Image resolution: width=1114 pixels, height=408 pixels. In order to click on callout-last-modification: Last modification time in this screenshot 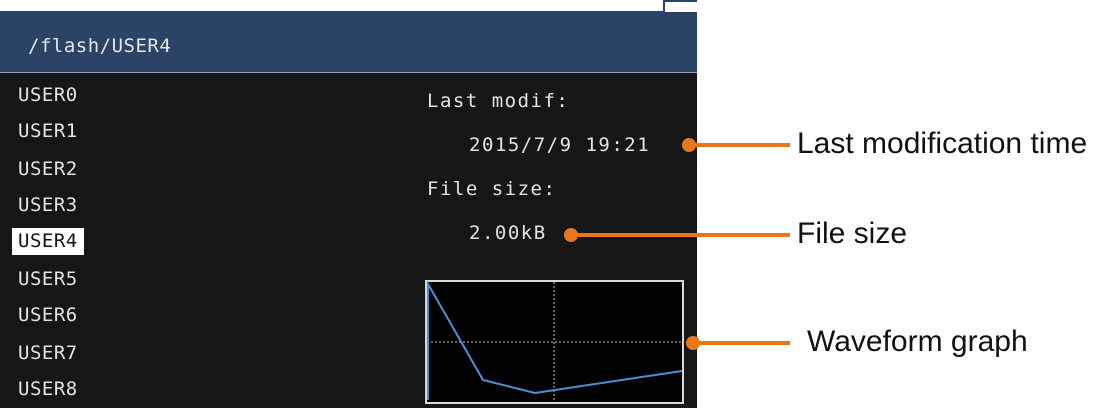, I will do `click(942, 143)`.